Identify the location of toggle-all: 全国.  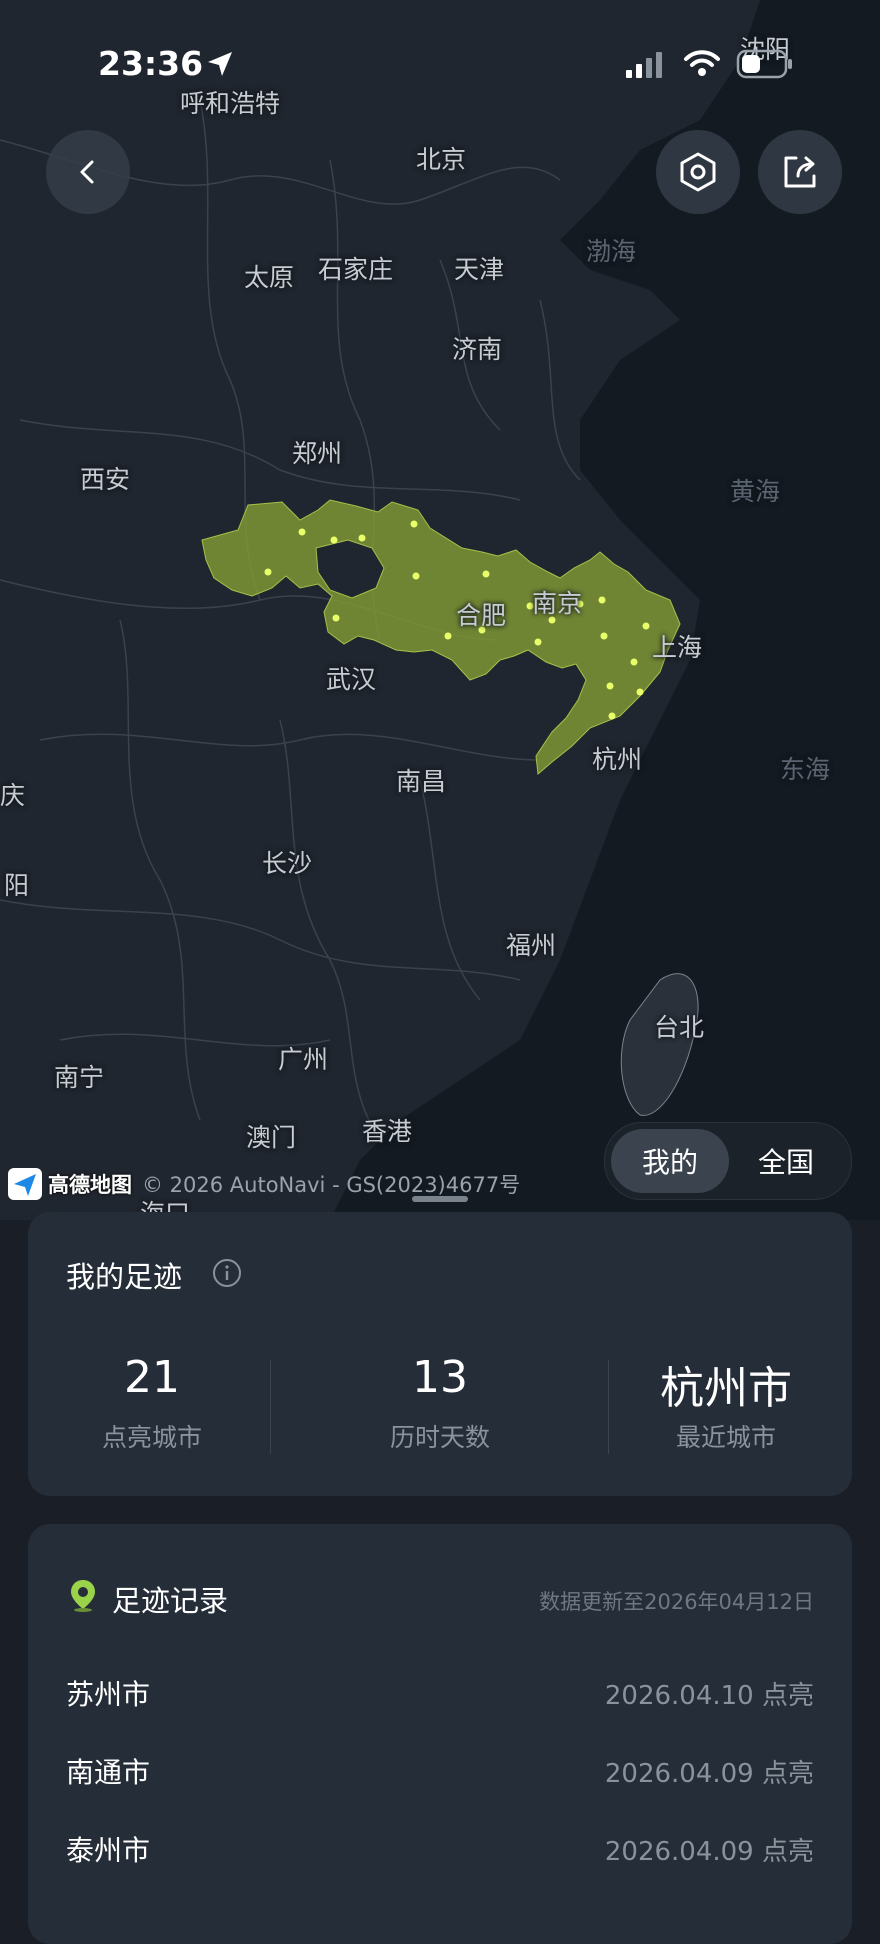
(786, 1161).